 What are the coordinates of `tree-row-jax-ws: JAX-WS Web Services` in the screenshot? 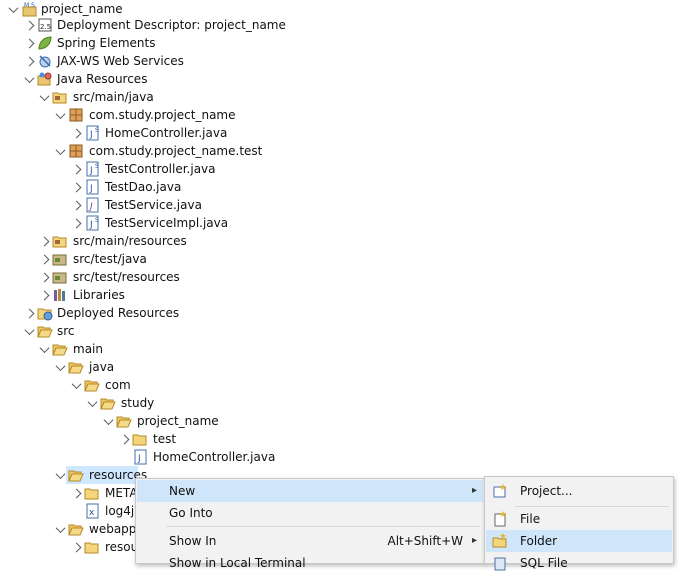 It's located at (339, 61).